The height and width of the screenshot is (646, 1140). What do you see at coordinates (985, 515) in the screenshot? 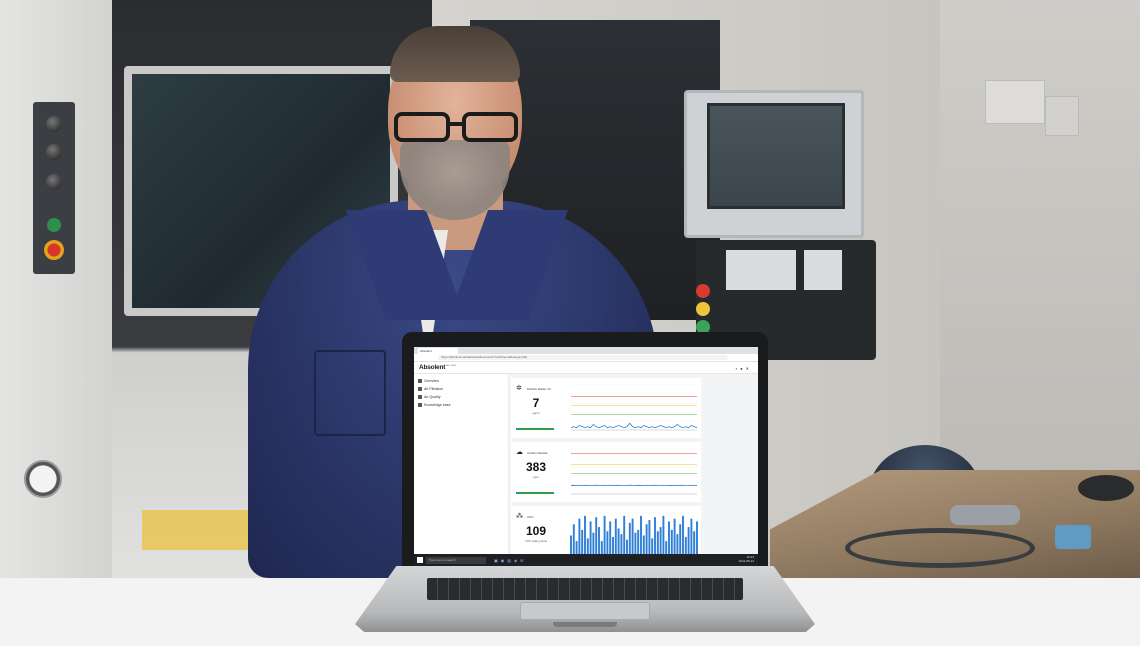
I see `wrench-tool` at bounding box center [985, 515].